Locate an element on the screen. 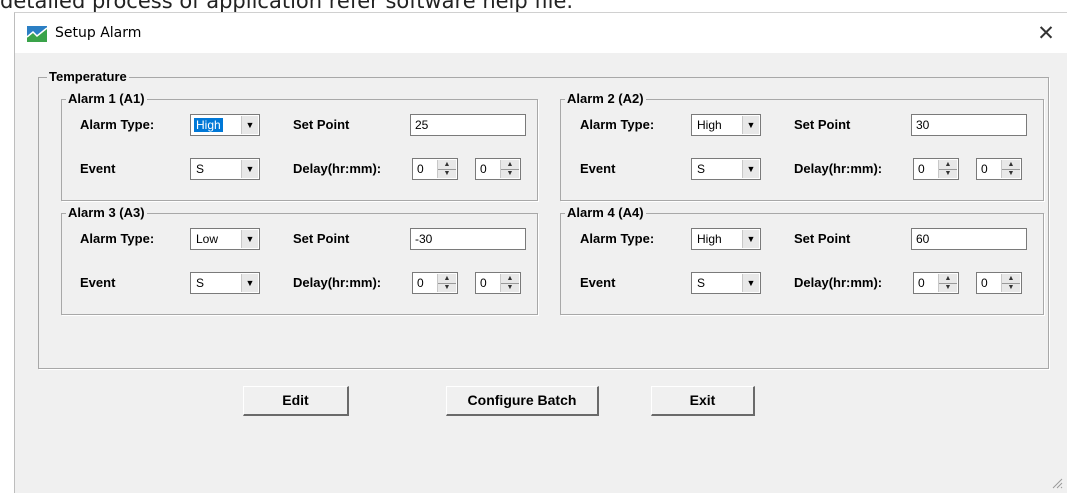  app-chart-icon is located at coordinates (37, 34).